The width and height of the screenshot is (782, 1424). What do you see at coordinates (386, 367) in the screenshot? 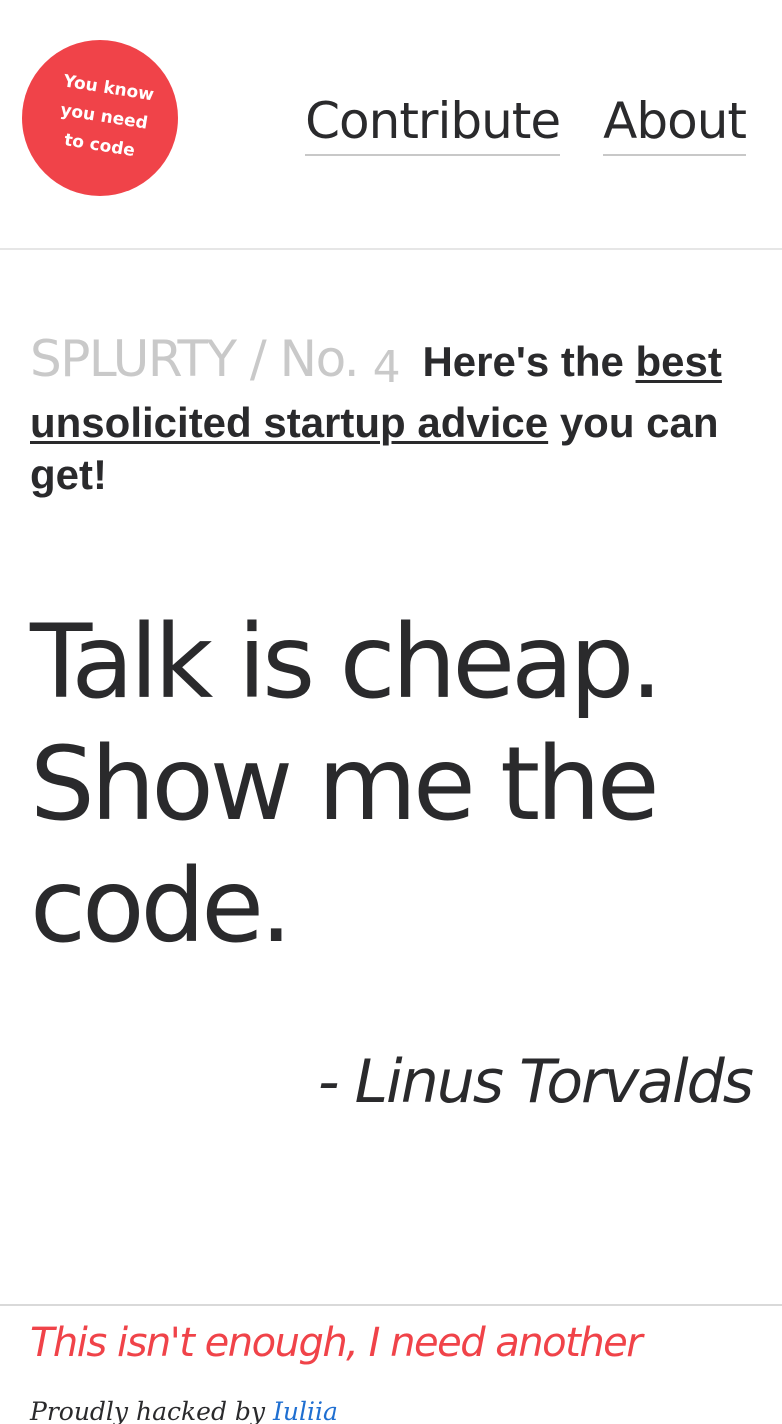
I see `issue-number: 4` at bounding box center [386, 367].